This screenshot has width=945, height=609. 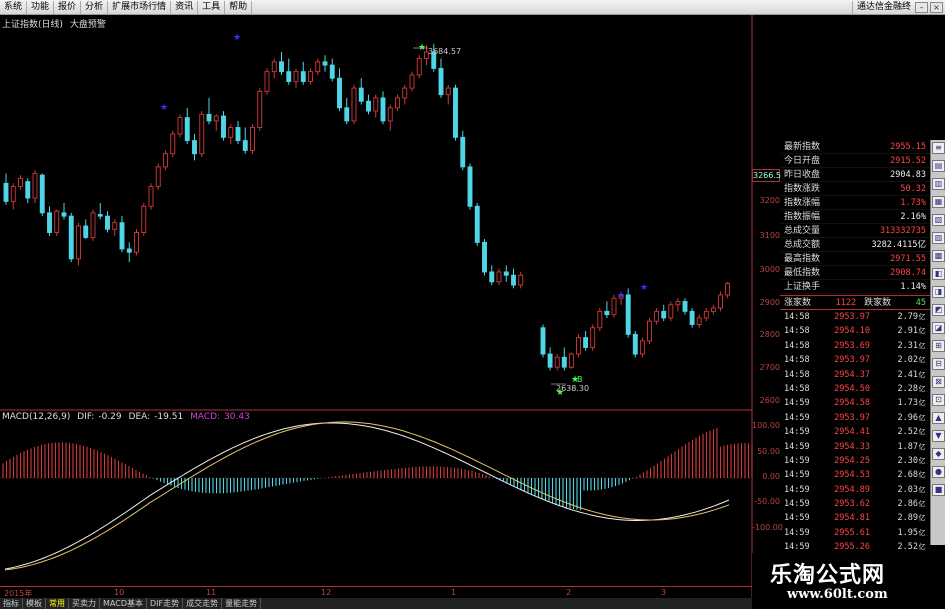 I want to click on tick-price: 2953.69, so click(x=852, y=345).